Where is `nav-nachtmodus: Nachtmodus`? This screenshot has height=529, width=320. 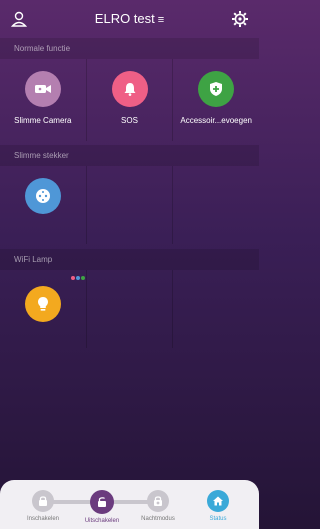 nav-nachtmodus: Nachtmodus is located at coordinates (158, 506).